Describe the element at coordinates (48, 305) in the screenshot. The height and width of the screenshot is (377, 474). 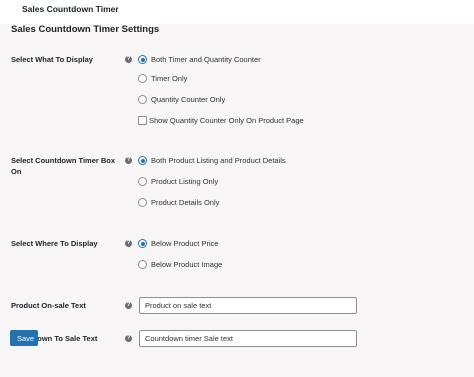
I see `onsale-label: Product On-sale Text` at that location.